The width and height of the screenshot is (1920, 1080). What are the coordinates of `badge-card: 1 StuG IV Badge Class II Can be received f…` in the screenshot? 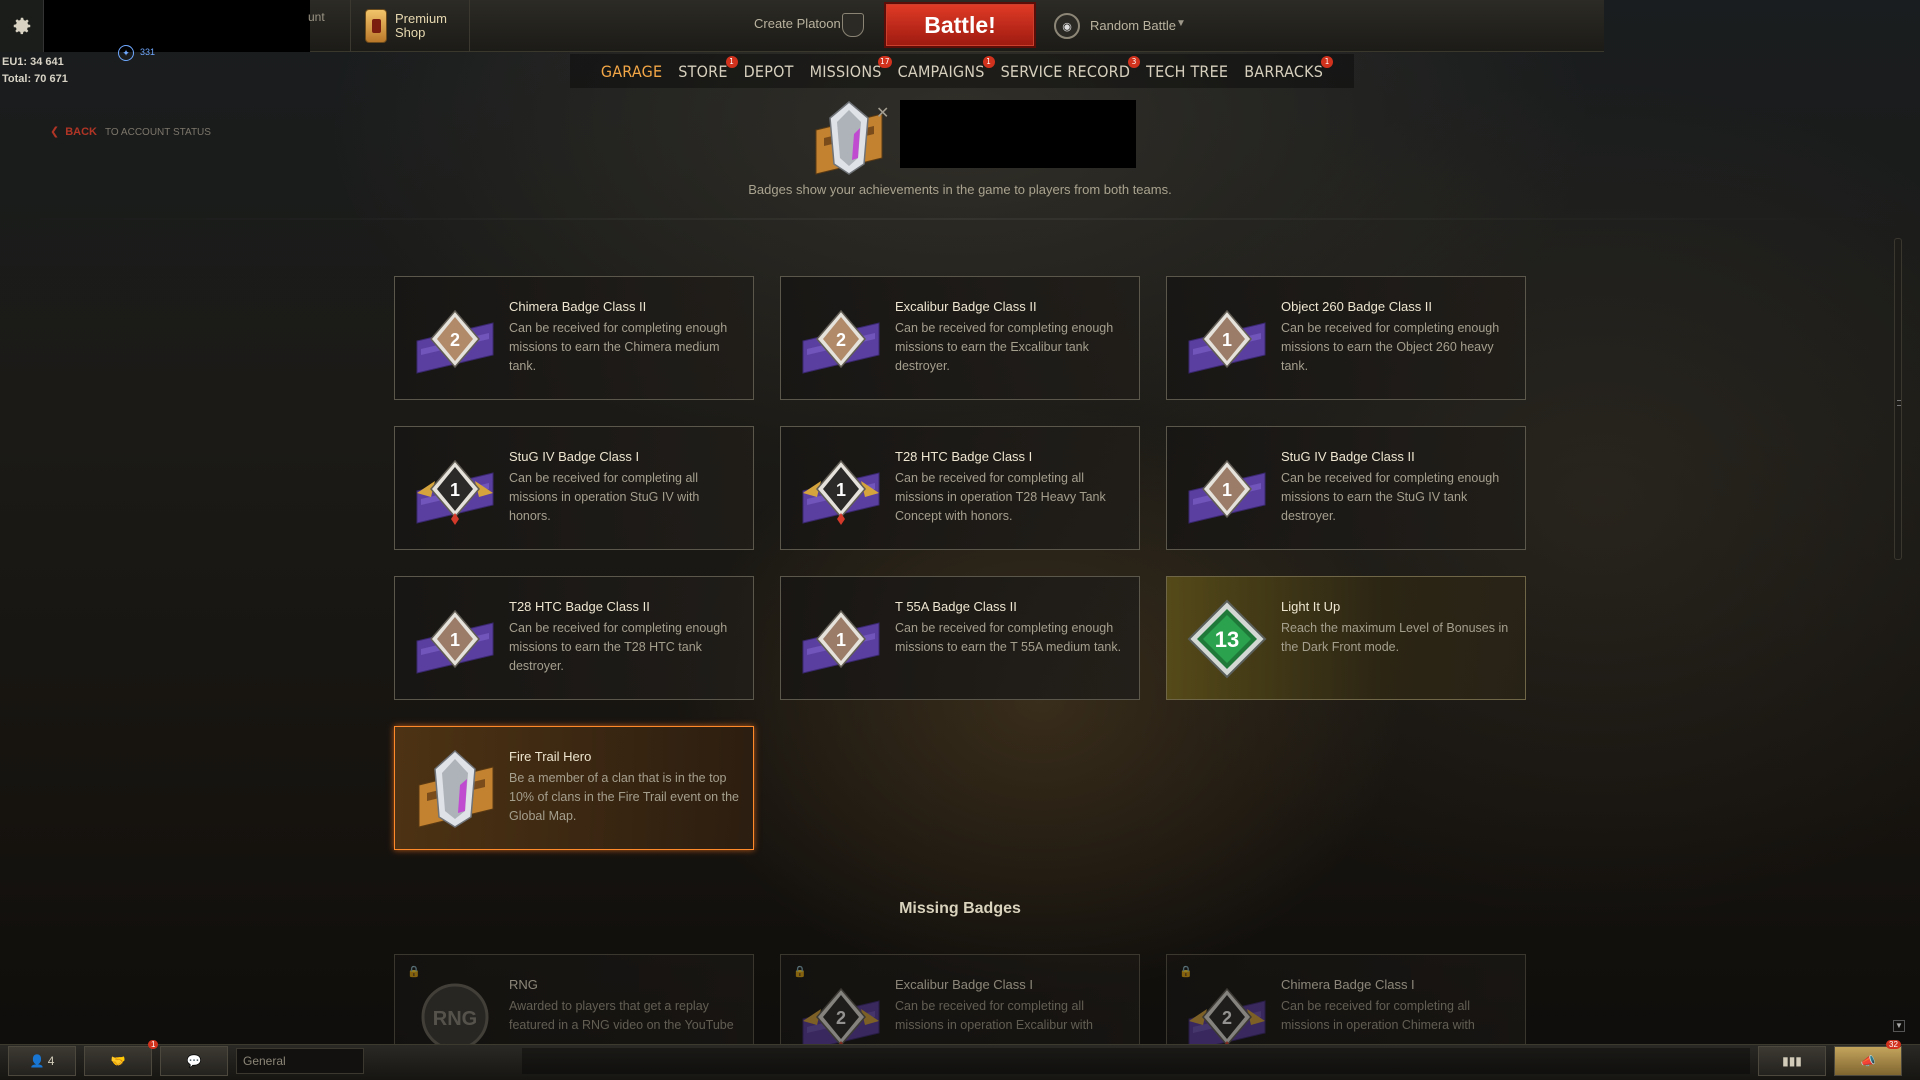 It's located at (1346, 488).